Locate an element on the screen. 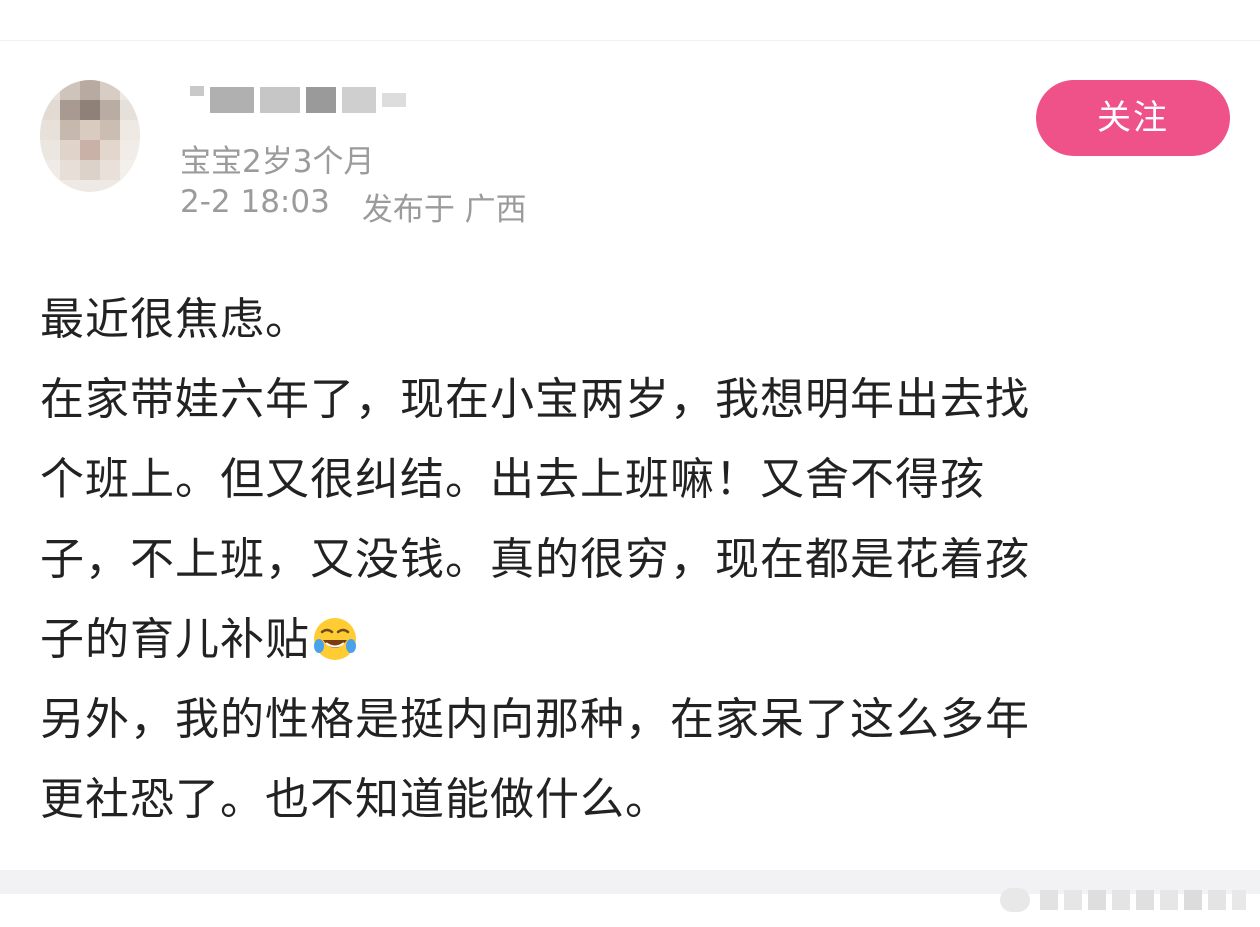  username is located at coordinates (301, 100).